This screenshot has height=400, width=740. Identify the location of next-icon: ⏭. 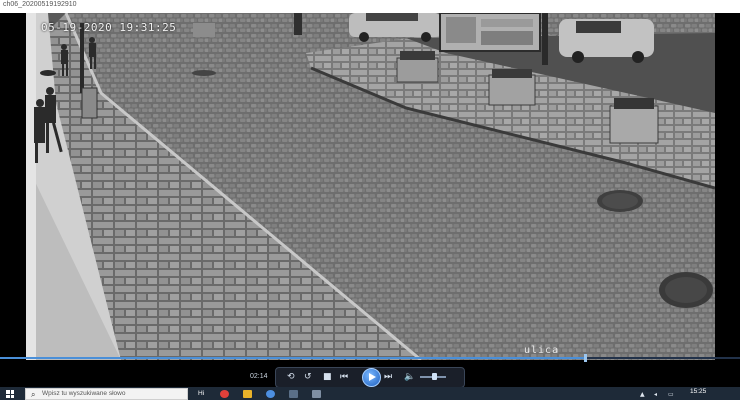
(388, 377).